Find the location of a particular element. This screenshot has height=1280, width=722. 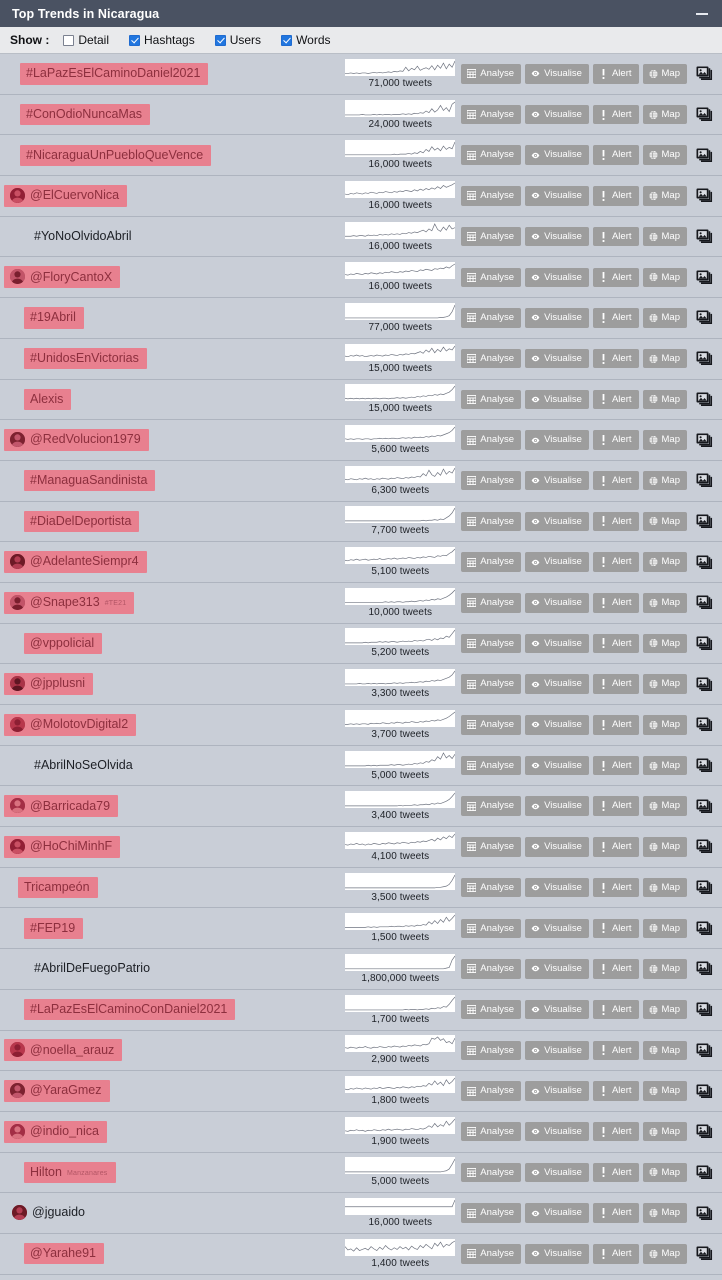

trend-chip: @Snape313 #TE21 is located at coordinates (69, 602).